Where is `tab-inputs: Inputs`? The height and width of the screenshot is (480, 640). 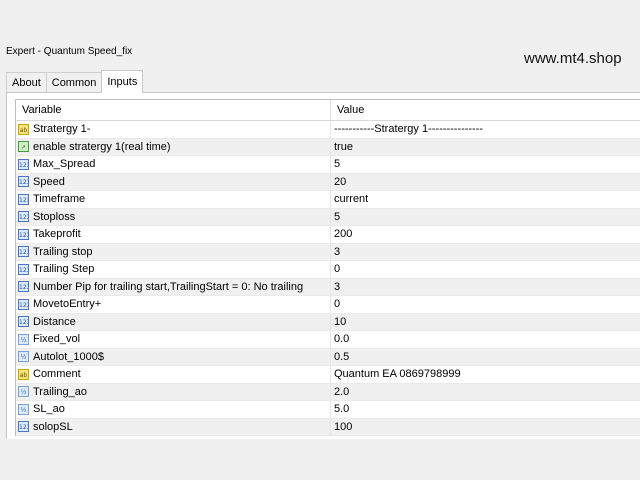
tab-inputs: Inputs is located at coordinates (122, 81).